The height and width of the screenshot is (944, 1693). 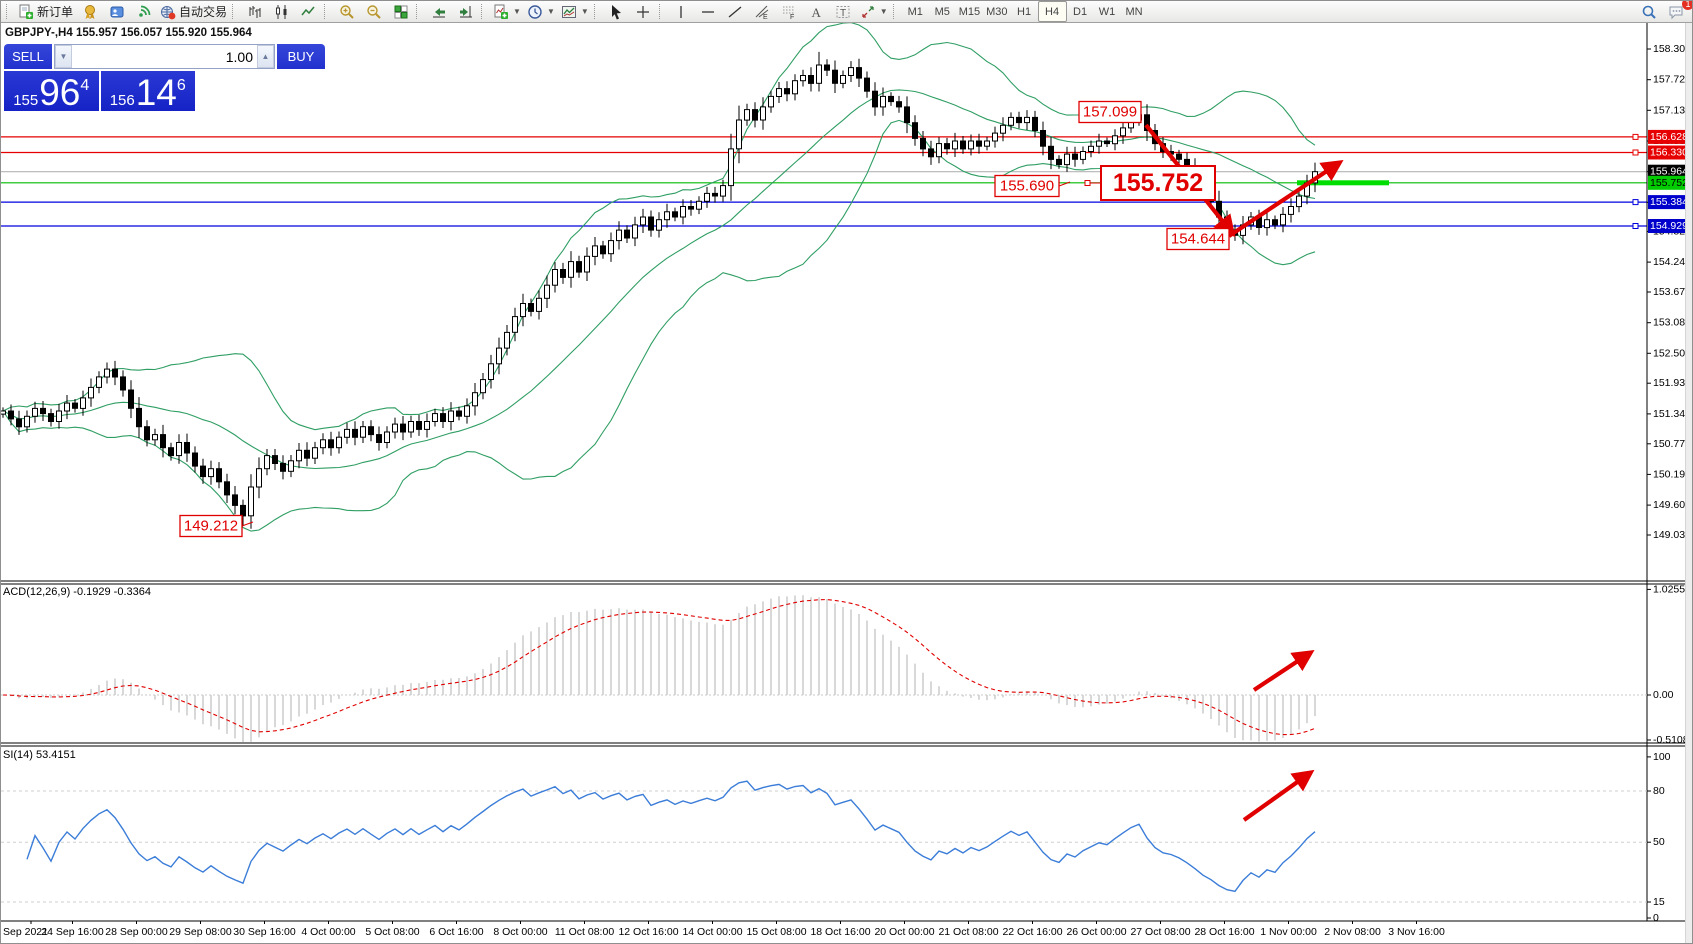 I want to click on fibo-retracement-button: F, so click(x=789, y=11).